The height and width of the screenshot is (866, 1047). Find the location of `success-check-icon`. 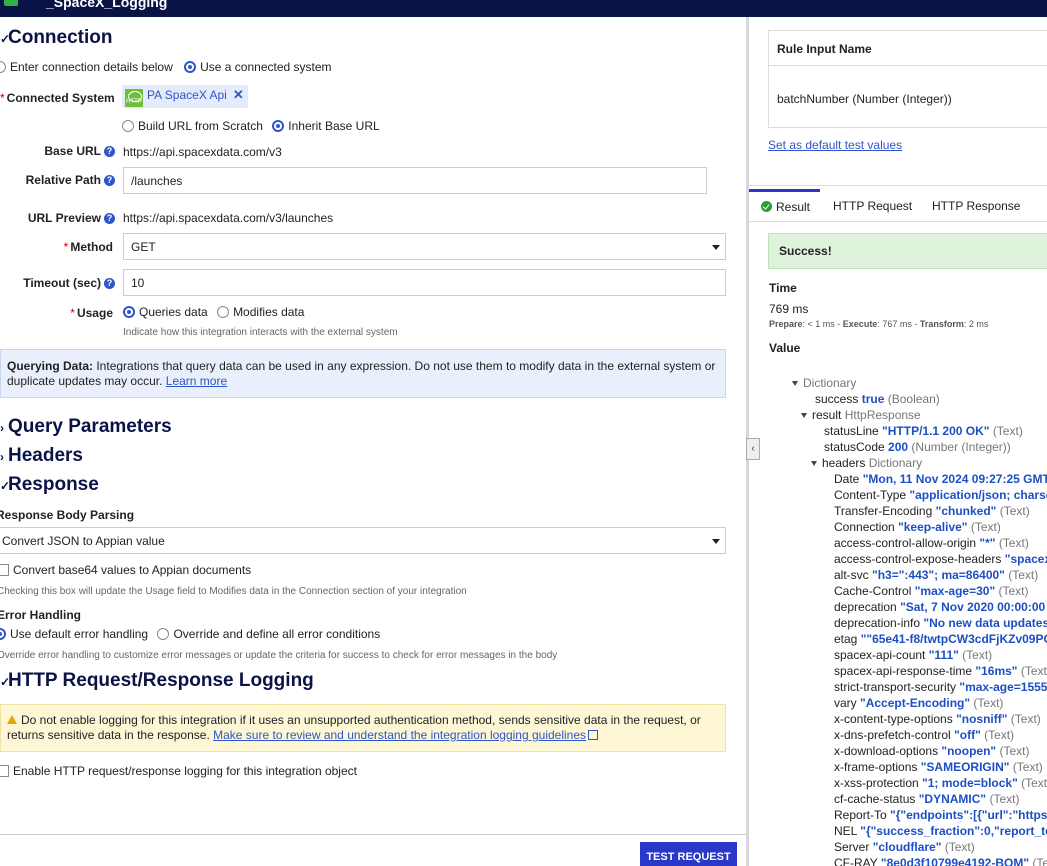

success-check-icon is located at coordinates (766, 206).